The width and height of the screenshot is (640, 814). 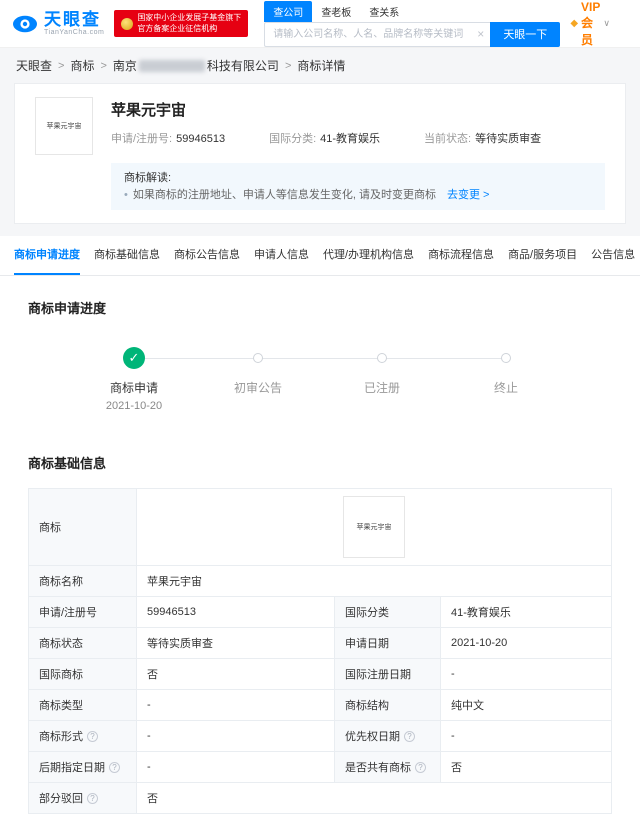 I want to click on table-row: 商标 苹果元宇宙, so click(x=320, y=527).